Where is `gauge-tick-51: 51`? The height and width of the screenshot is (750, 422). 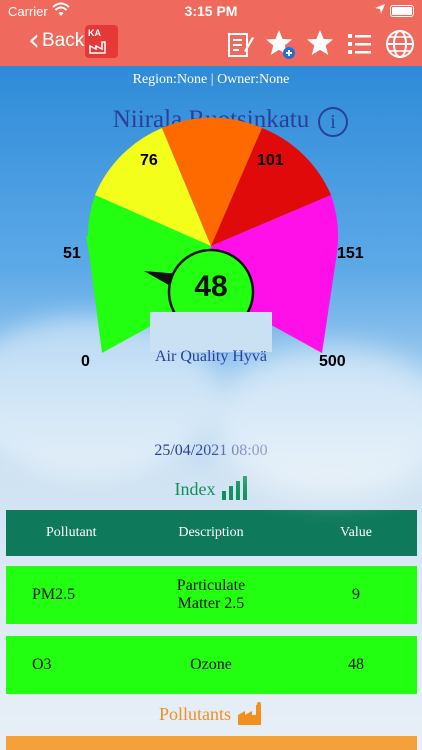
gauge-tick-51: 51 is located at coordinates (72, 253).